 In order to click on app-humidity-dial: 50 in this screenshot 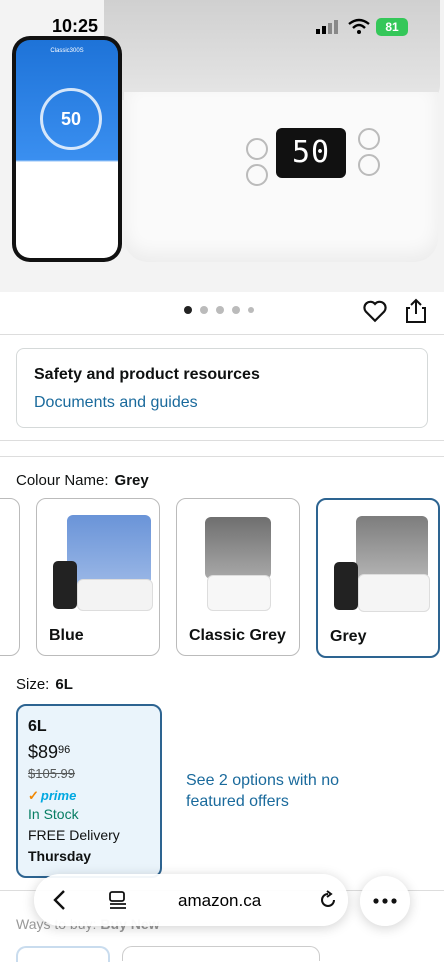, I will do `click(71, 119)`.